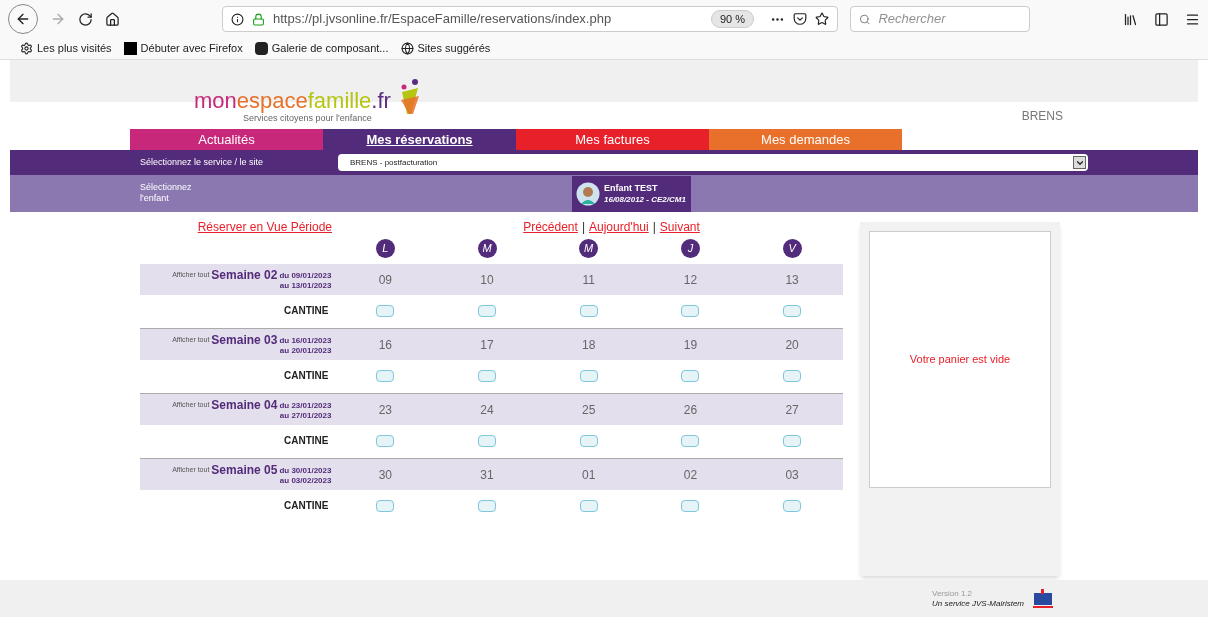 This screenshot has height=617, width=1208. What do you see at coordinates (865, 19) in the screenshot?
I see `search-icon` at bounding box center [865, 19].